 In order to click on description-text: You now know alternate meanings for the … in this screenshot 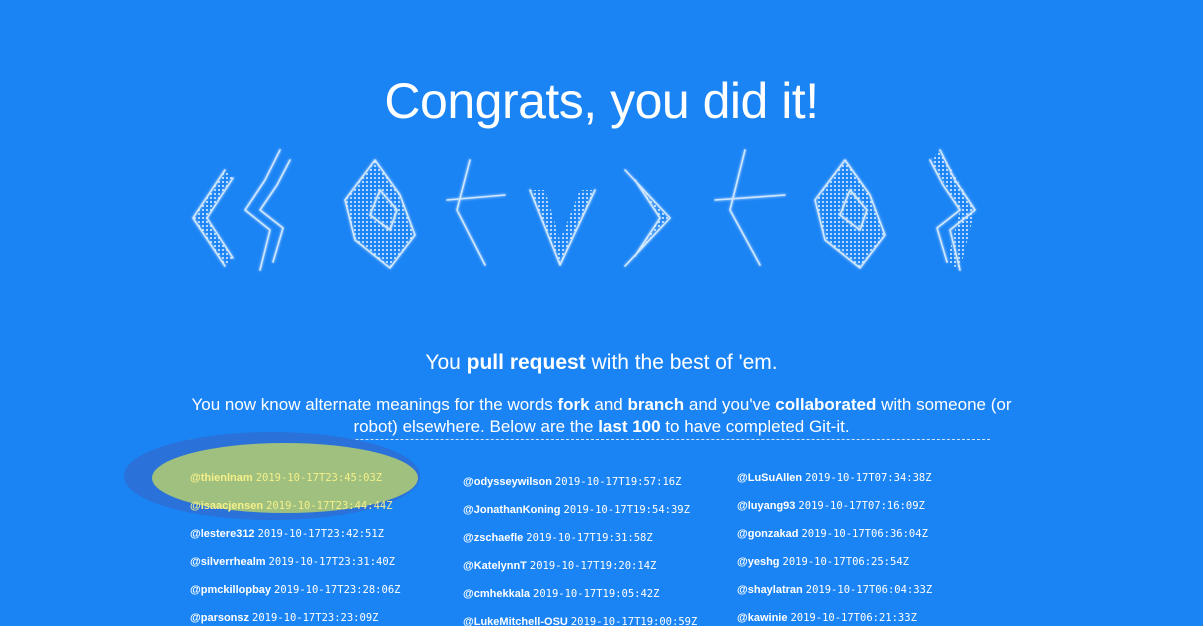, I will do `click(601, 416)`.